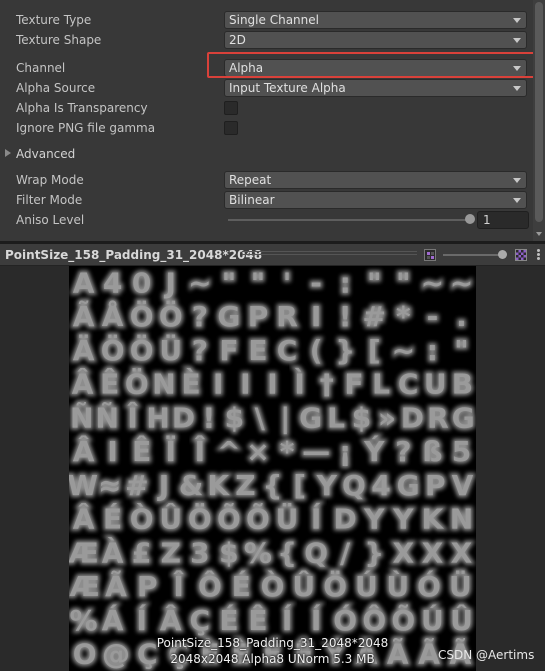  What do you see at coordinates (521, 255) in the screenshot?
I see `alpha-channel-icon` at bounding box center [521, 255].